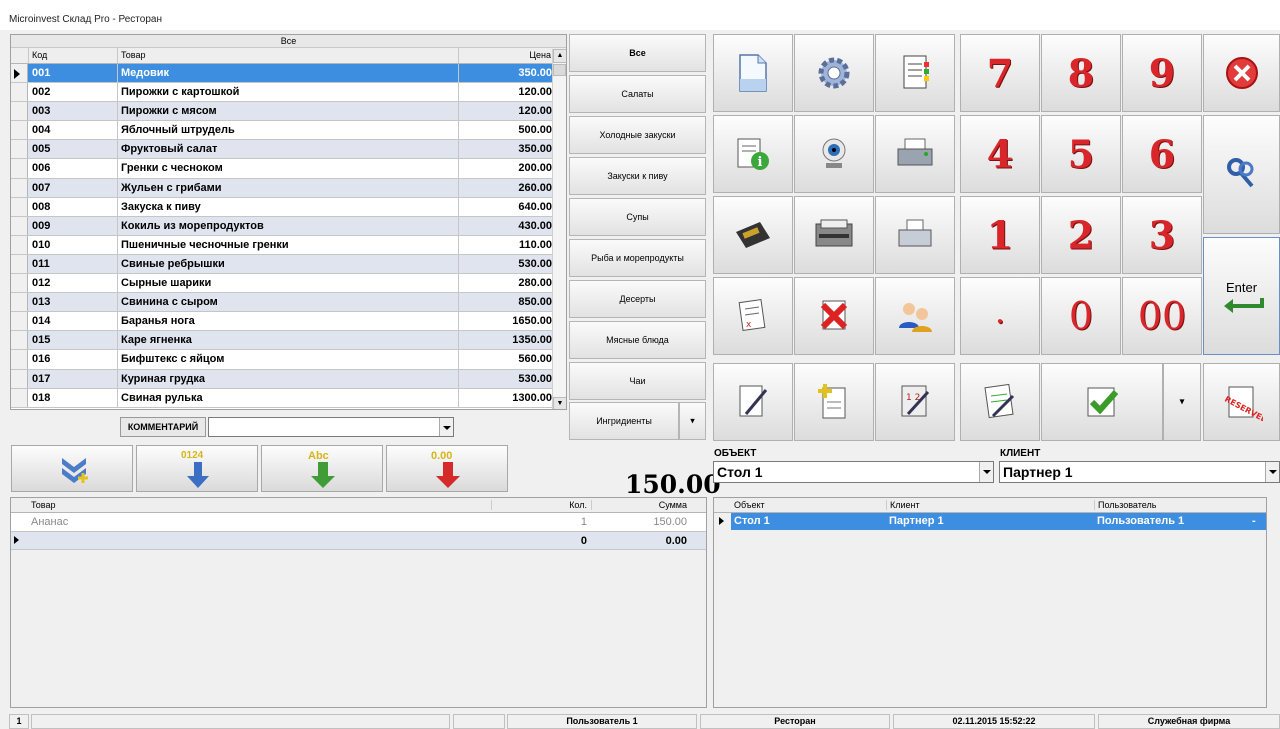 This screenshot has width=1280, height=729. I want to click on key-5: 5, so click(1081, 154).